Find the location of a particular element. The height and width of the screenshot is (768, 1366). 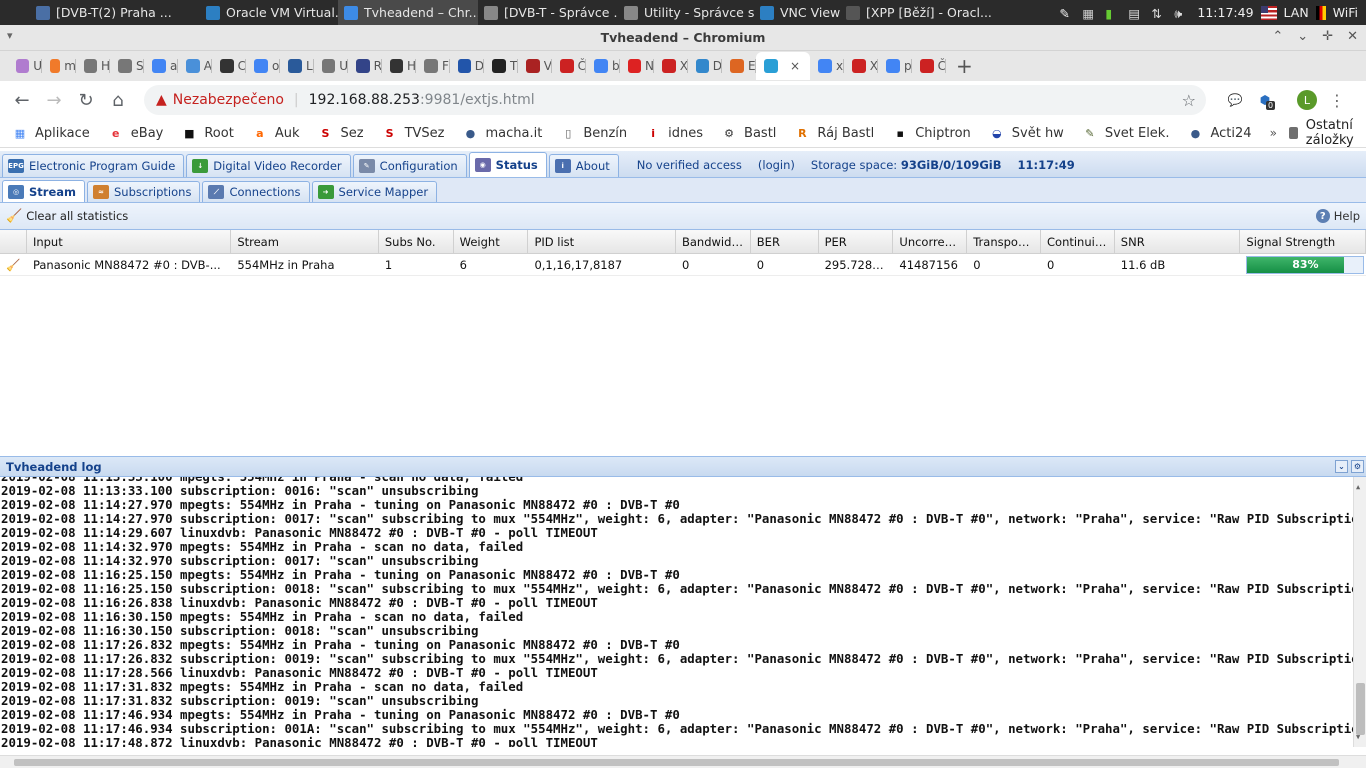

sub-tab: ➜ Service Mapper is located at coordinates (374, 191).